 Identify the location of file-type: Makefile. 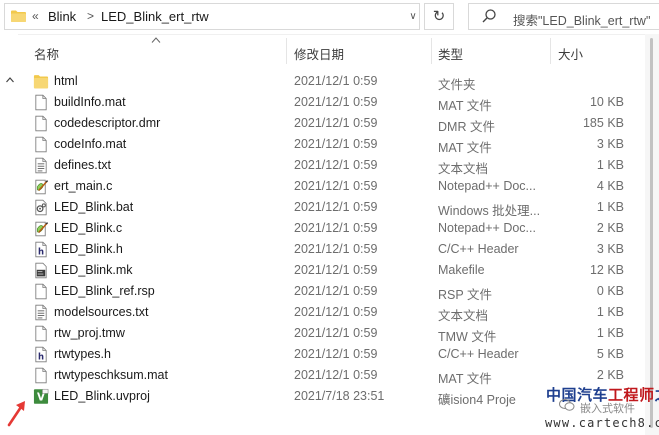
(461, 270).